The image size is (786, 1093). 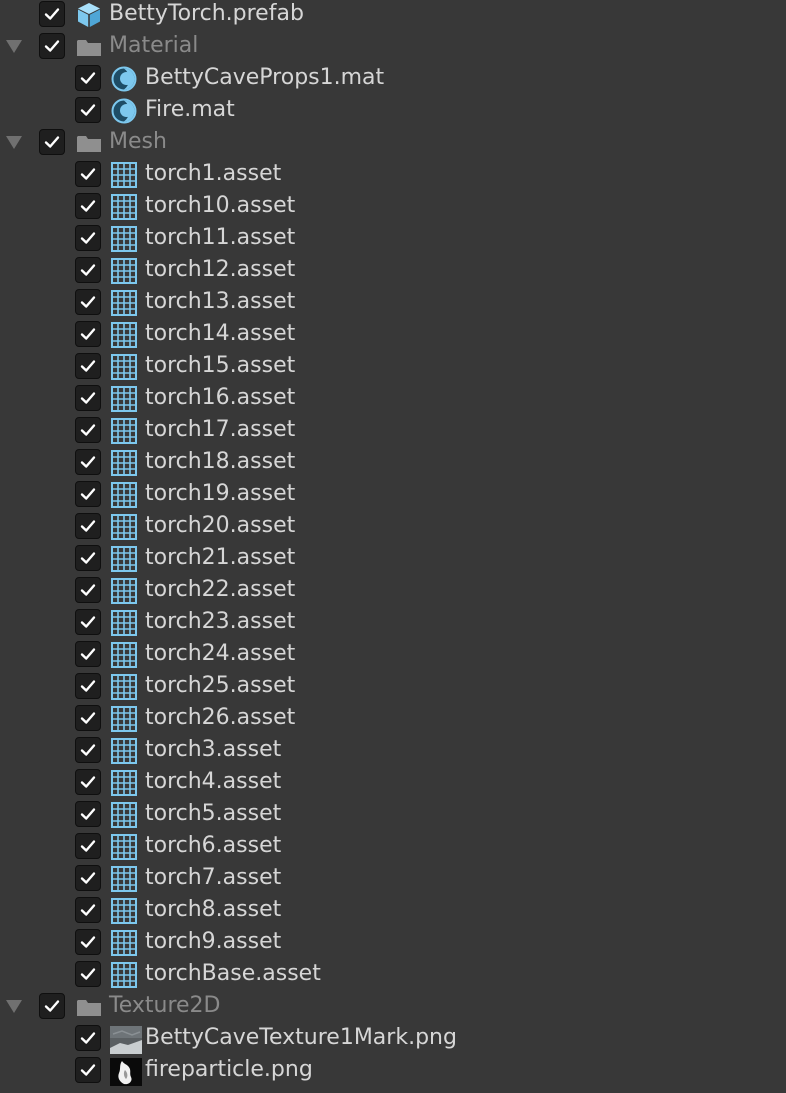 I want to click on asset-row: torch7.asset, so click(x=393, y=878).